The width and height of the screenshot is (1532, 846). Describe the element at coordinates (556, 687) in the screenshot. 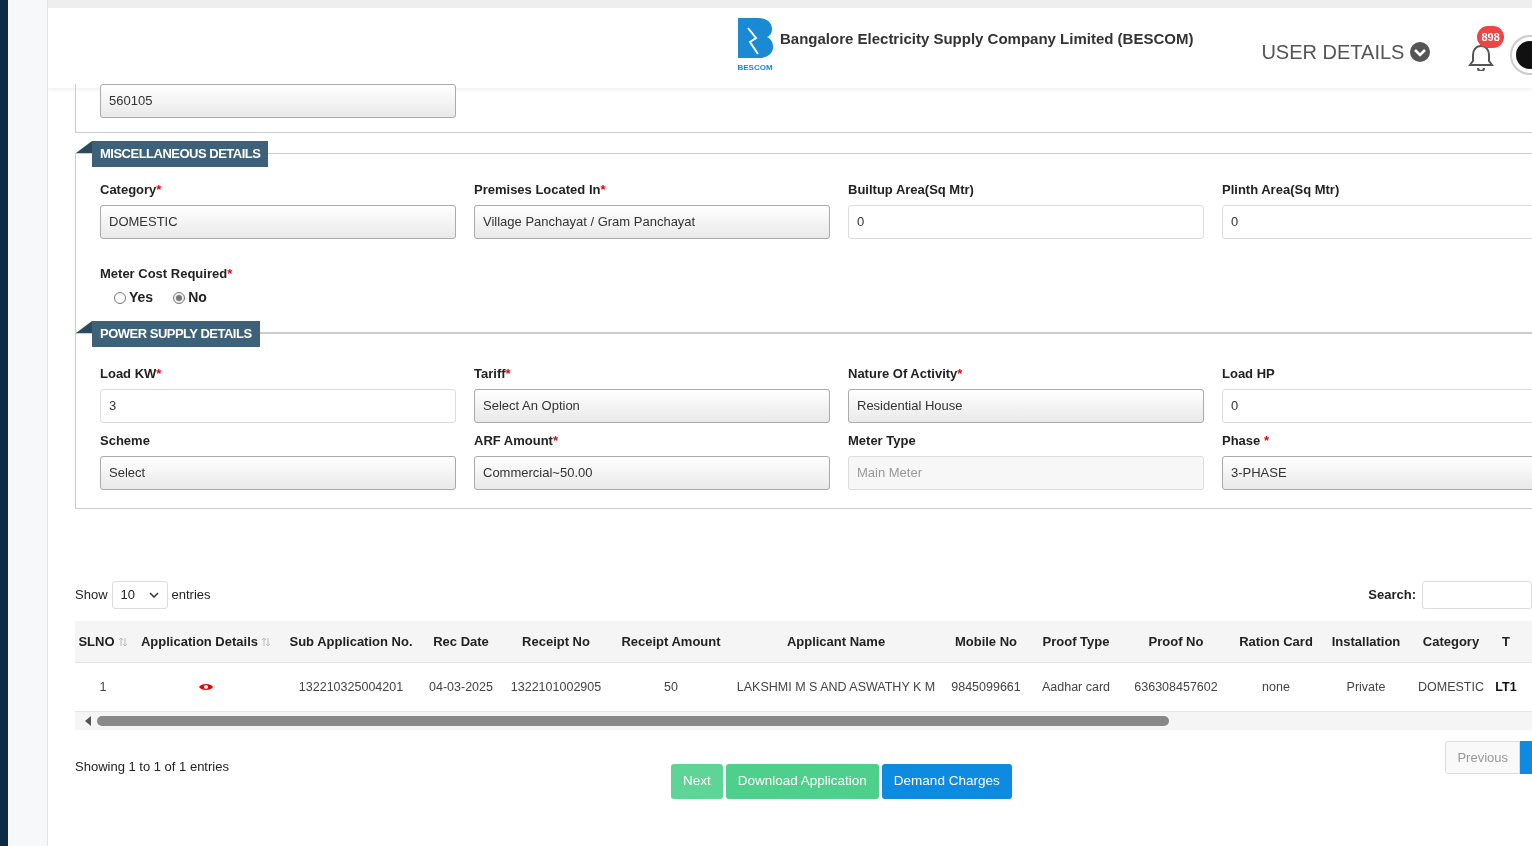

I see `table-cell-text: 1322101002905` at that location.